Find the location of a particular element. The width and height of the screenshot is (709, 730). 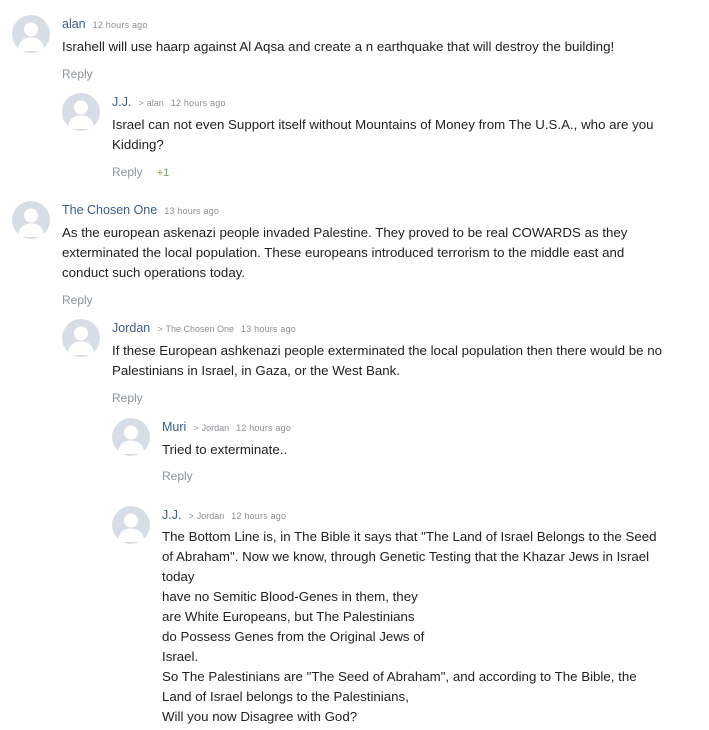

comment-meta: Muri > Jordan 12 hours ago is located at coordinates (226, 427).